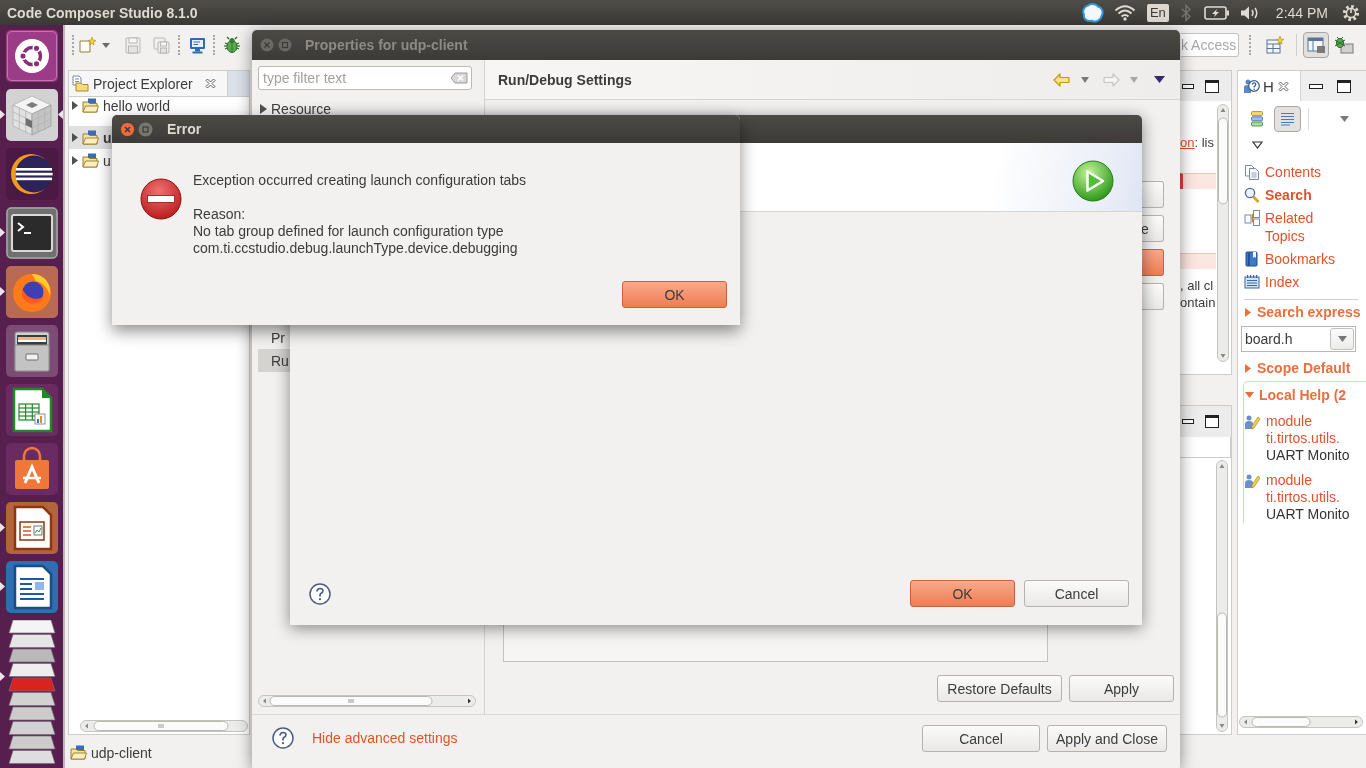 The width and height of the screenshot is (1366, 768). What do you see at coordinates (1302, 195) in the screenshot?
I see `help-link: Search` at bounding box center [1302, 195].